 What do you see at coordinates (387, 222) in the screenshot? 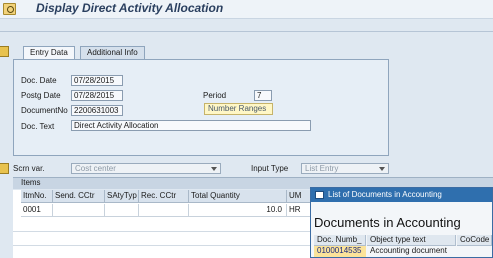
I see `popup-heading: Documents in Accounting` at bounding box center [387, 222].